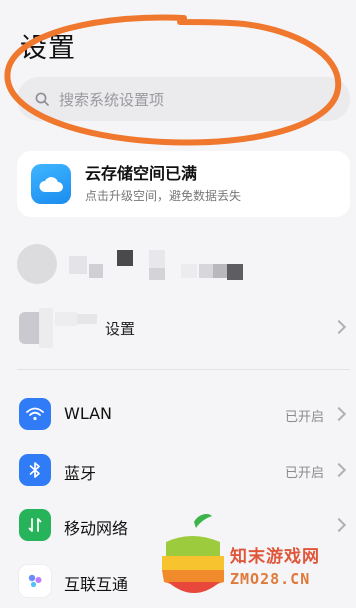 This screenshot has height=608, width=356. What do you see at coordinates (111, 99) in the screenshot?
I see `search-input: 搜索系统设置项` at bounding box center [111, 99].